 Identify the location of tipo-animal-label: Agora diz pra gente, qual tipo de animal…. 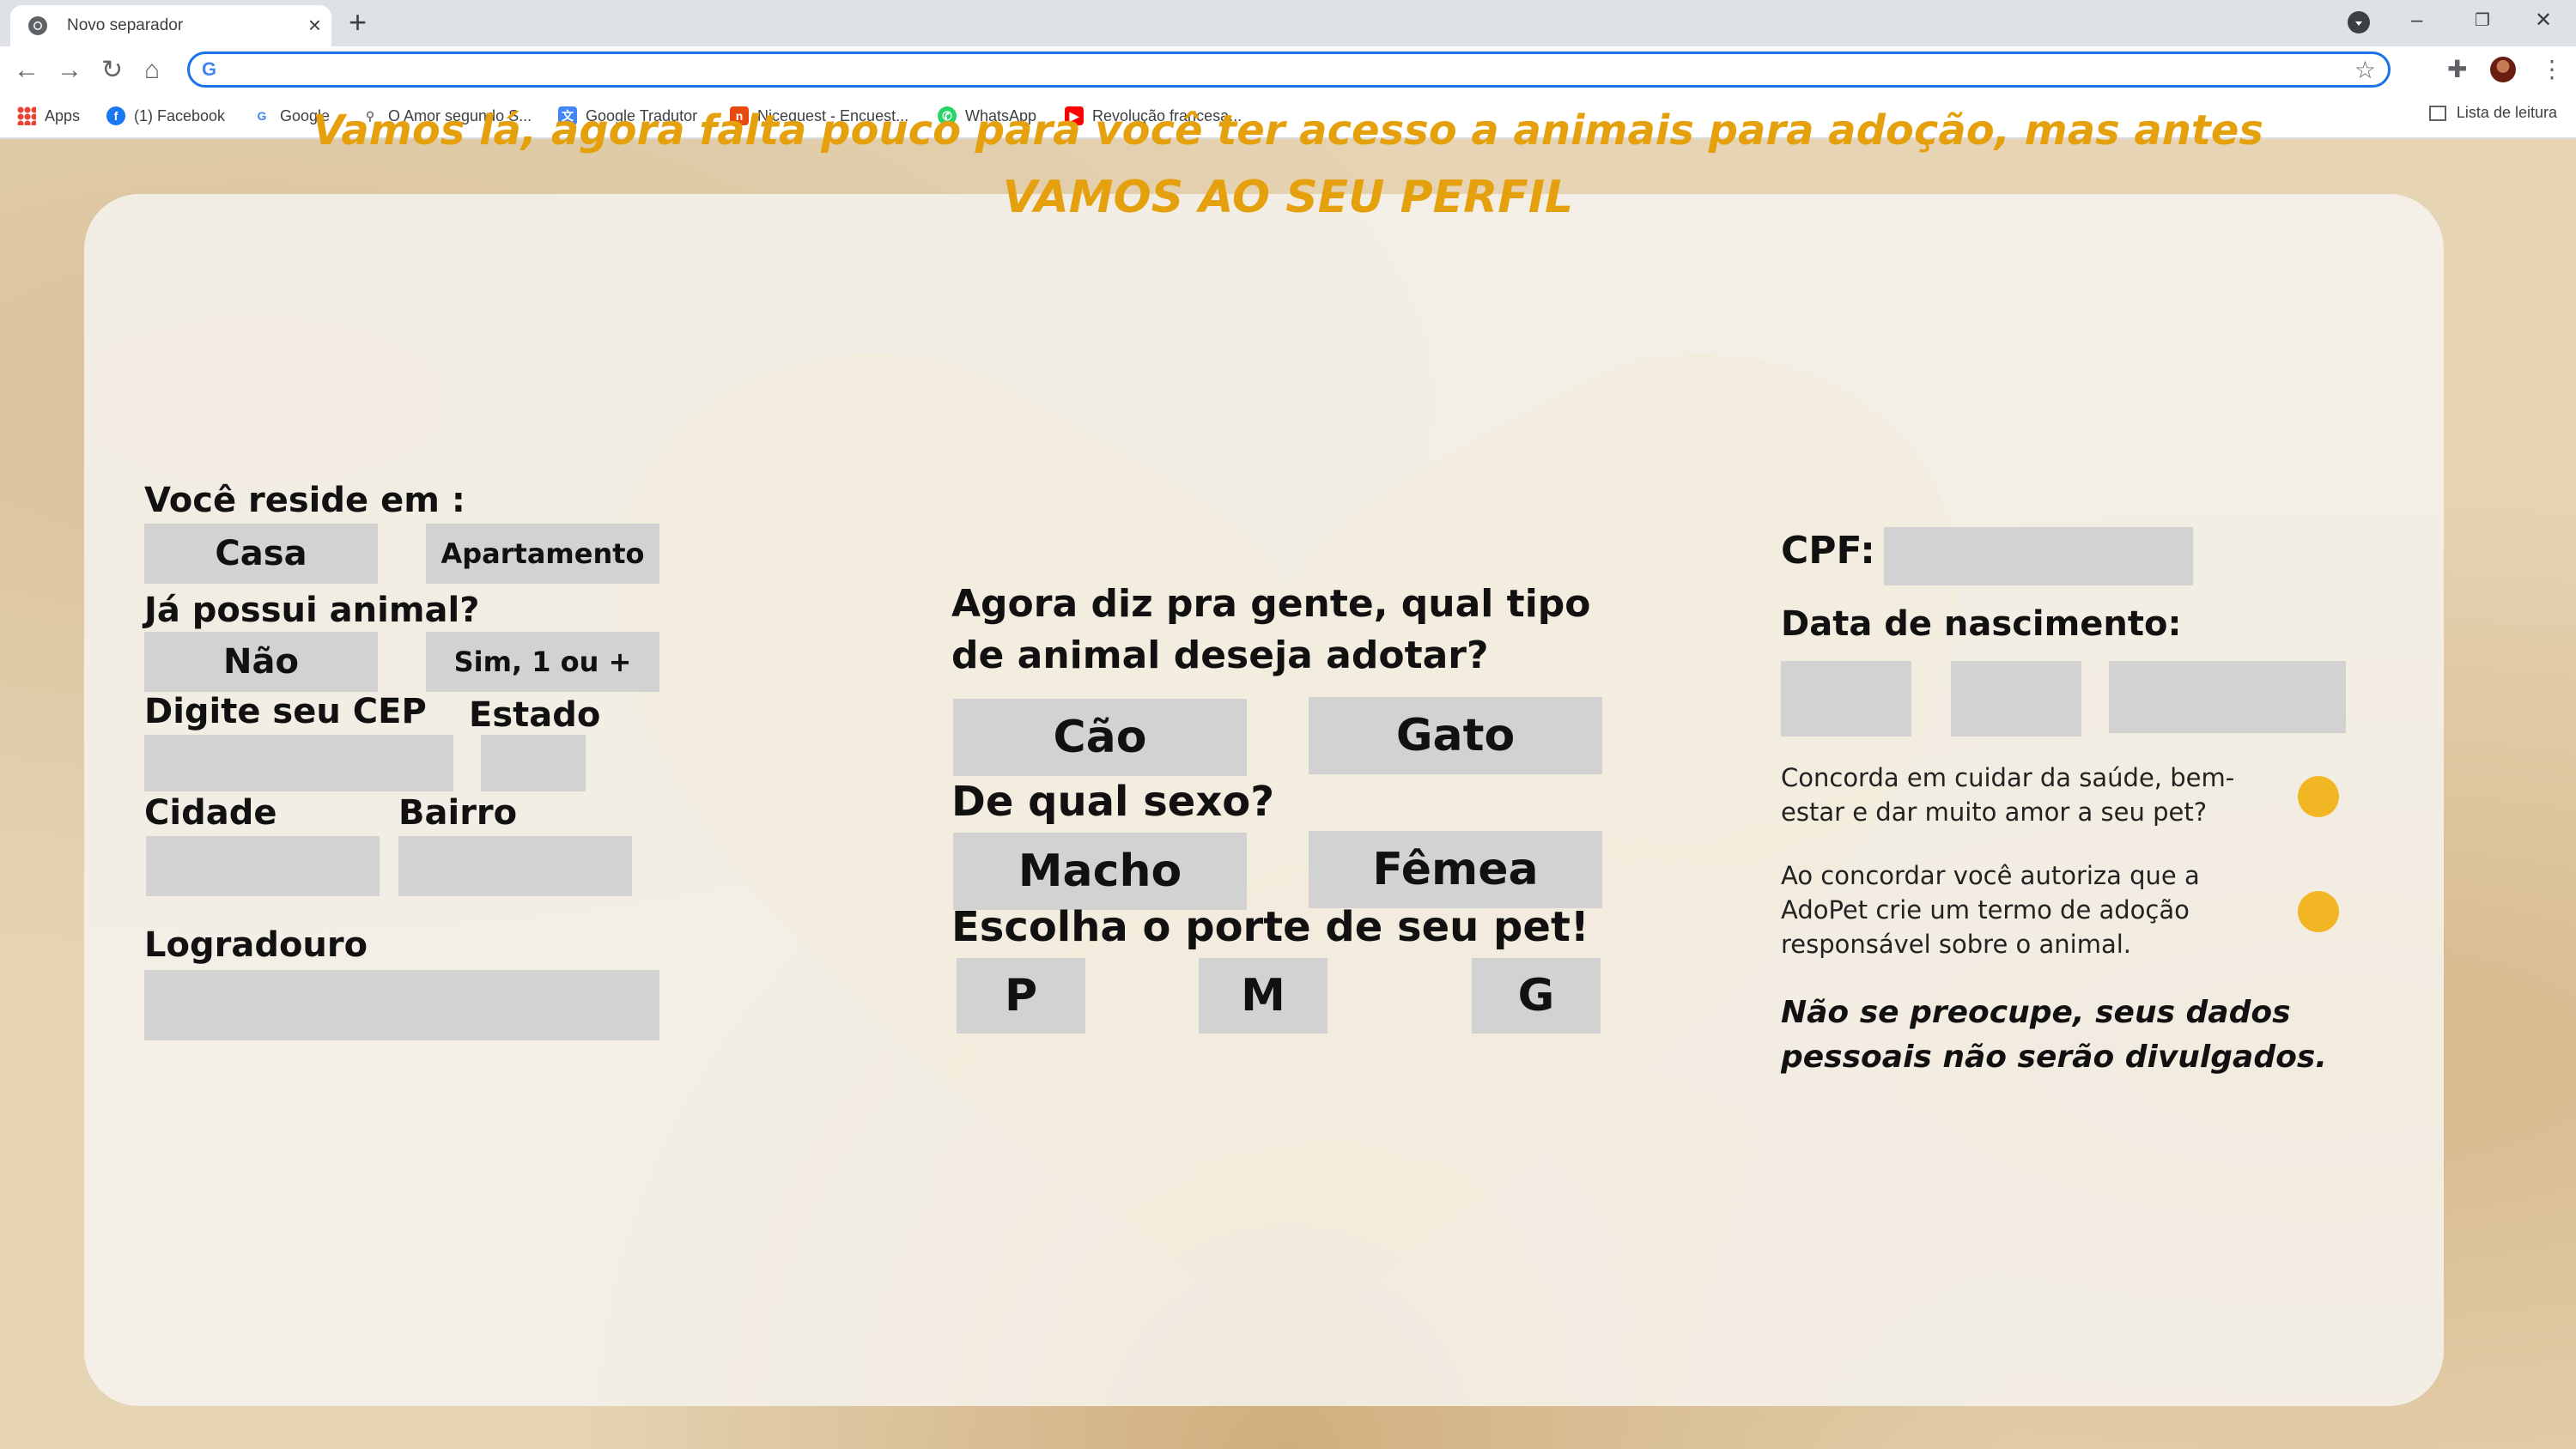
(1271, 629).